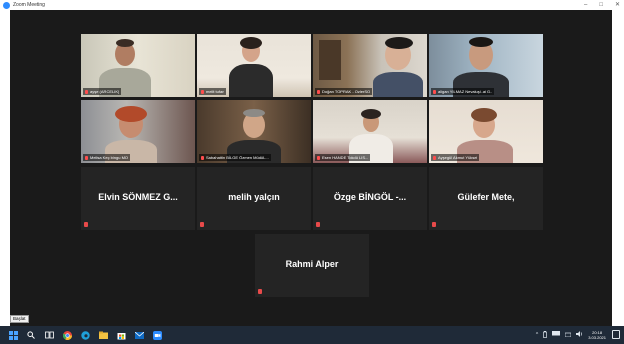  Describe the element at coordinates (121, 335) in the screenshot. I see `store-icon` at that location.